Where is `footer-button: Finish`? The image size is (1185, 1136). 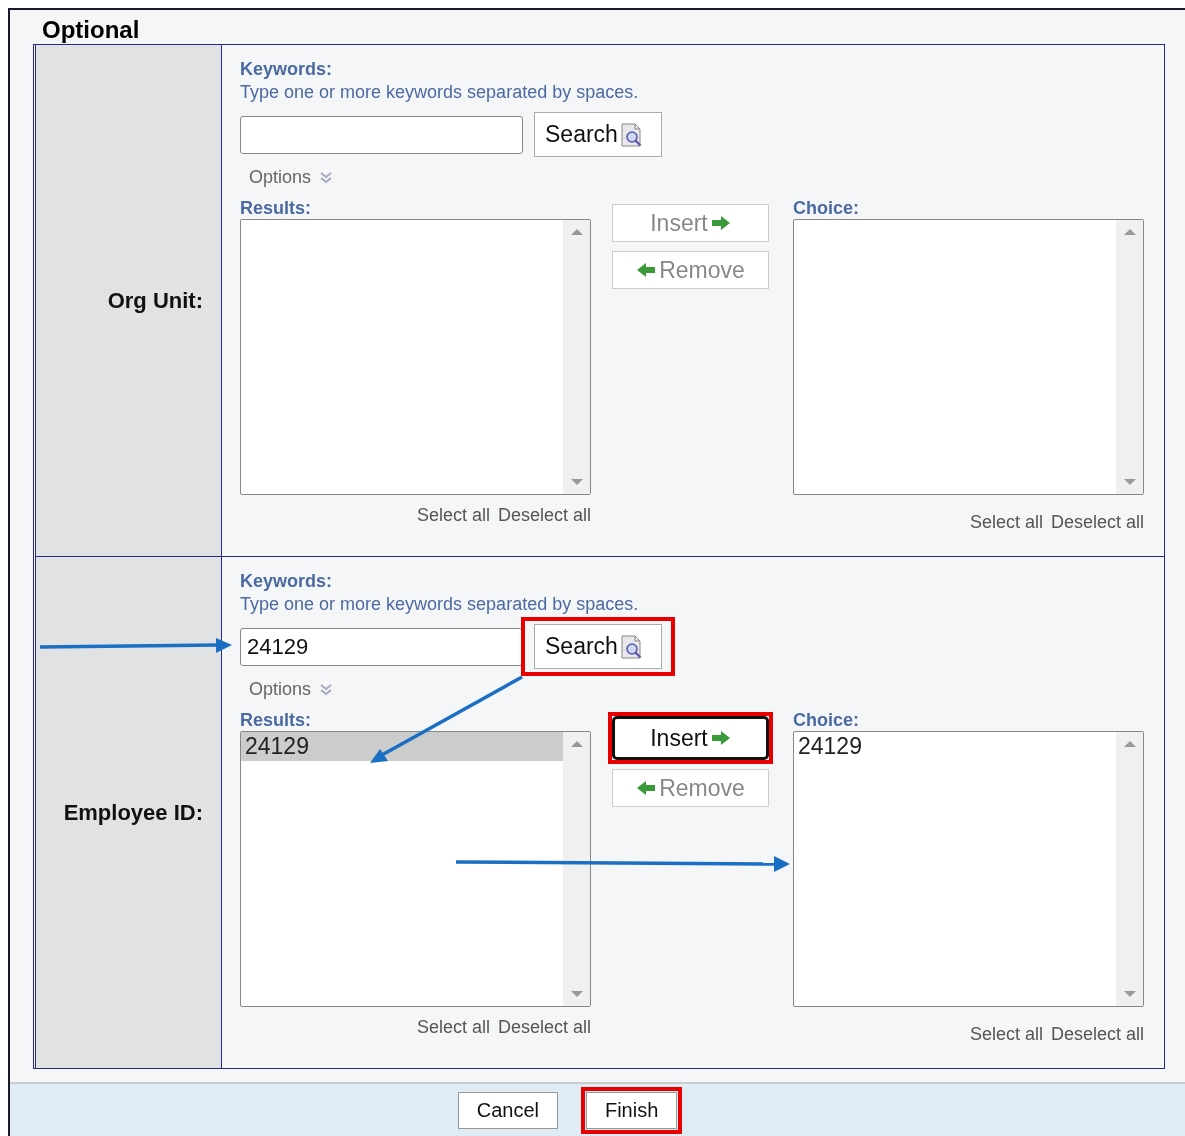 footer-button: Finish is located at coordinates (631, 1110).